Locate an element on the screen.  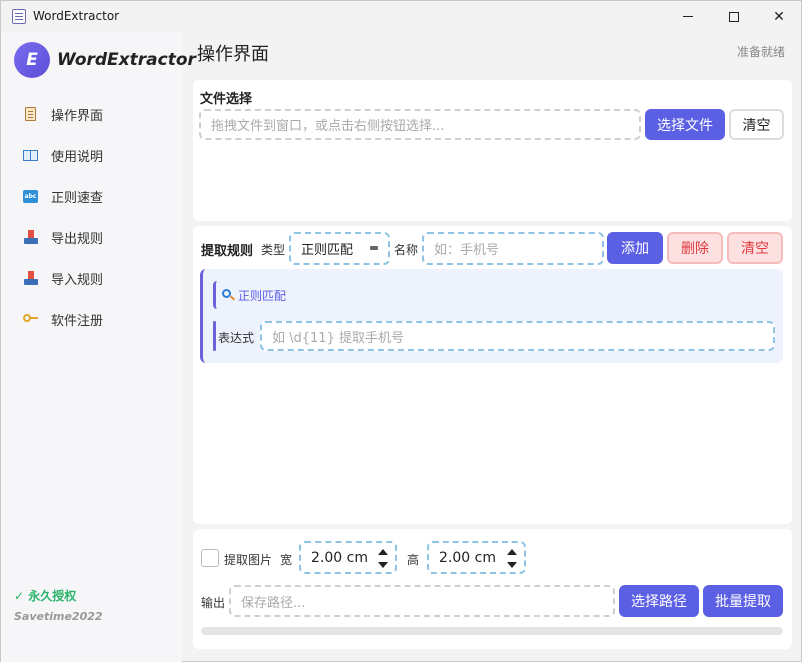
select-path-button: 选择路径 is located at coordinates (659, 601).